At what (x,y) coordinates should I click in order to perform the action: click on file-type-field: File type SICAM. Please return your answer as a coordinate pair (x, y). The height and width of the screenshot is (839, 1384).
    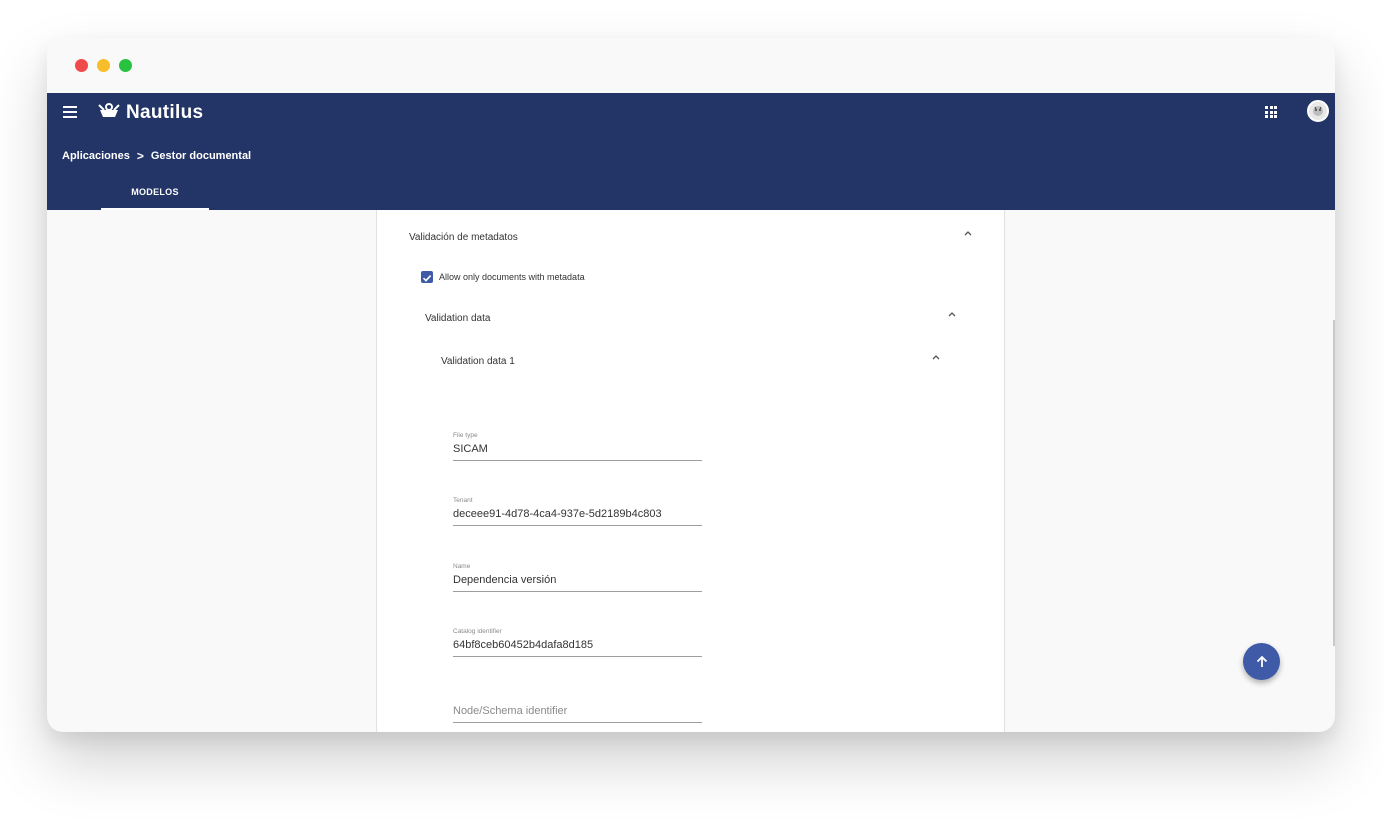
    Looking at the image, I should click on (577, 446).